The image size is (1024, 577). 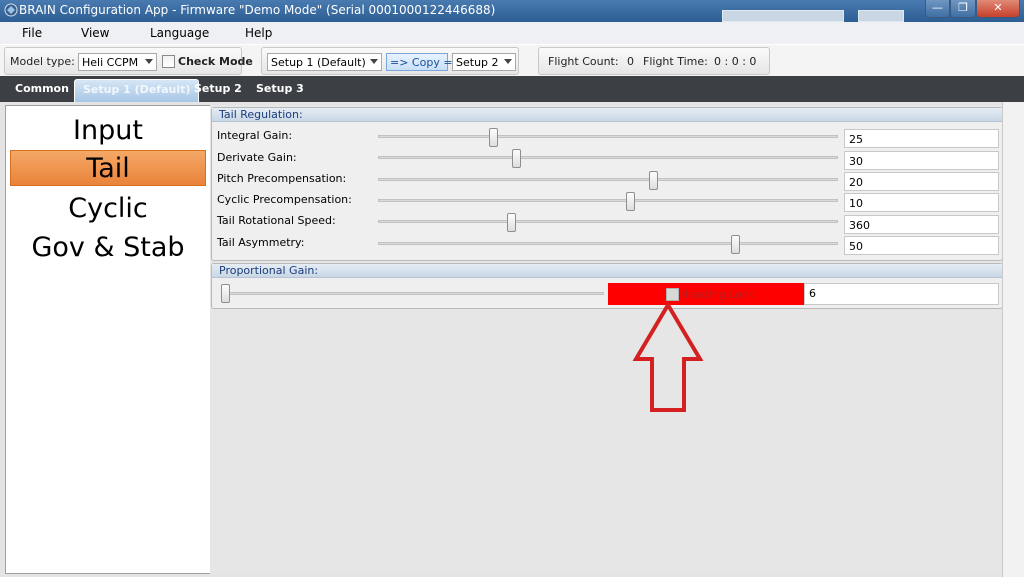 I want to click on menu-help: Help, so click(x=258, y=33).